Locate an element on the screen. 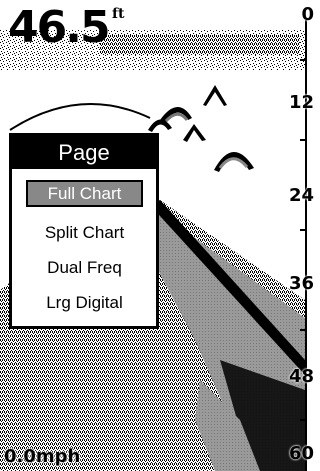 This screenshot has width=320, height=471. depth-scale-label: 24 is located at coordinates (301, 195).